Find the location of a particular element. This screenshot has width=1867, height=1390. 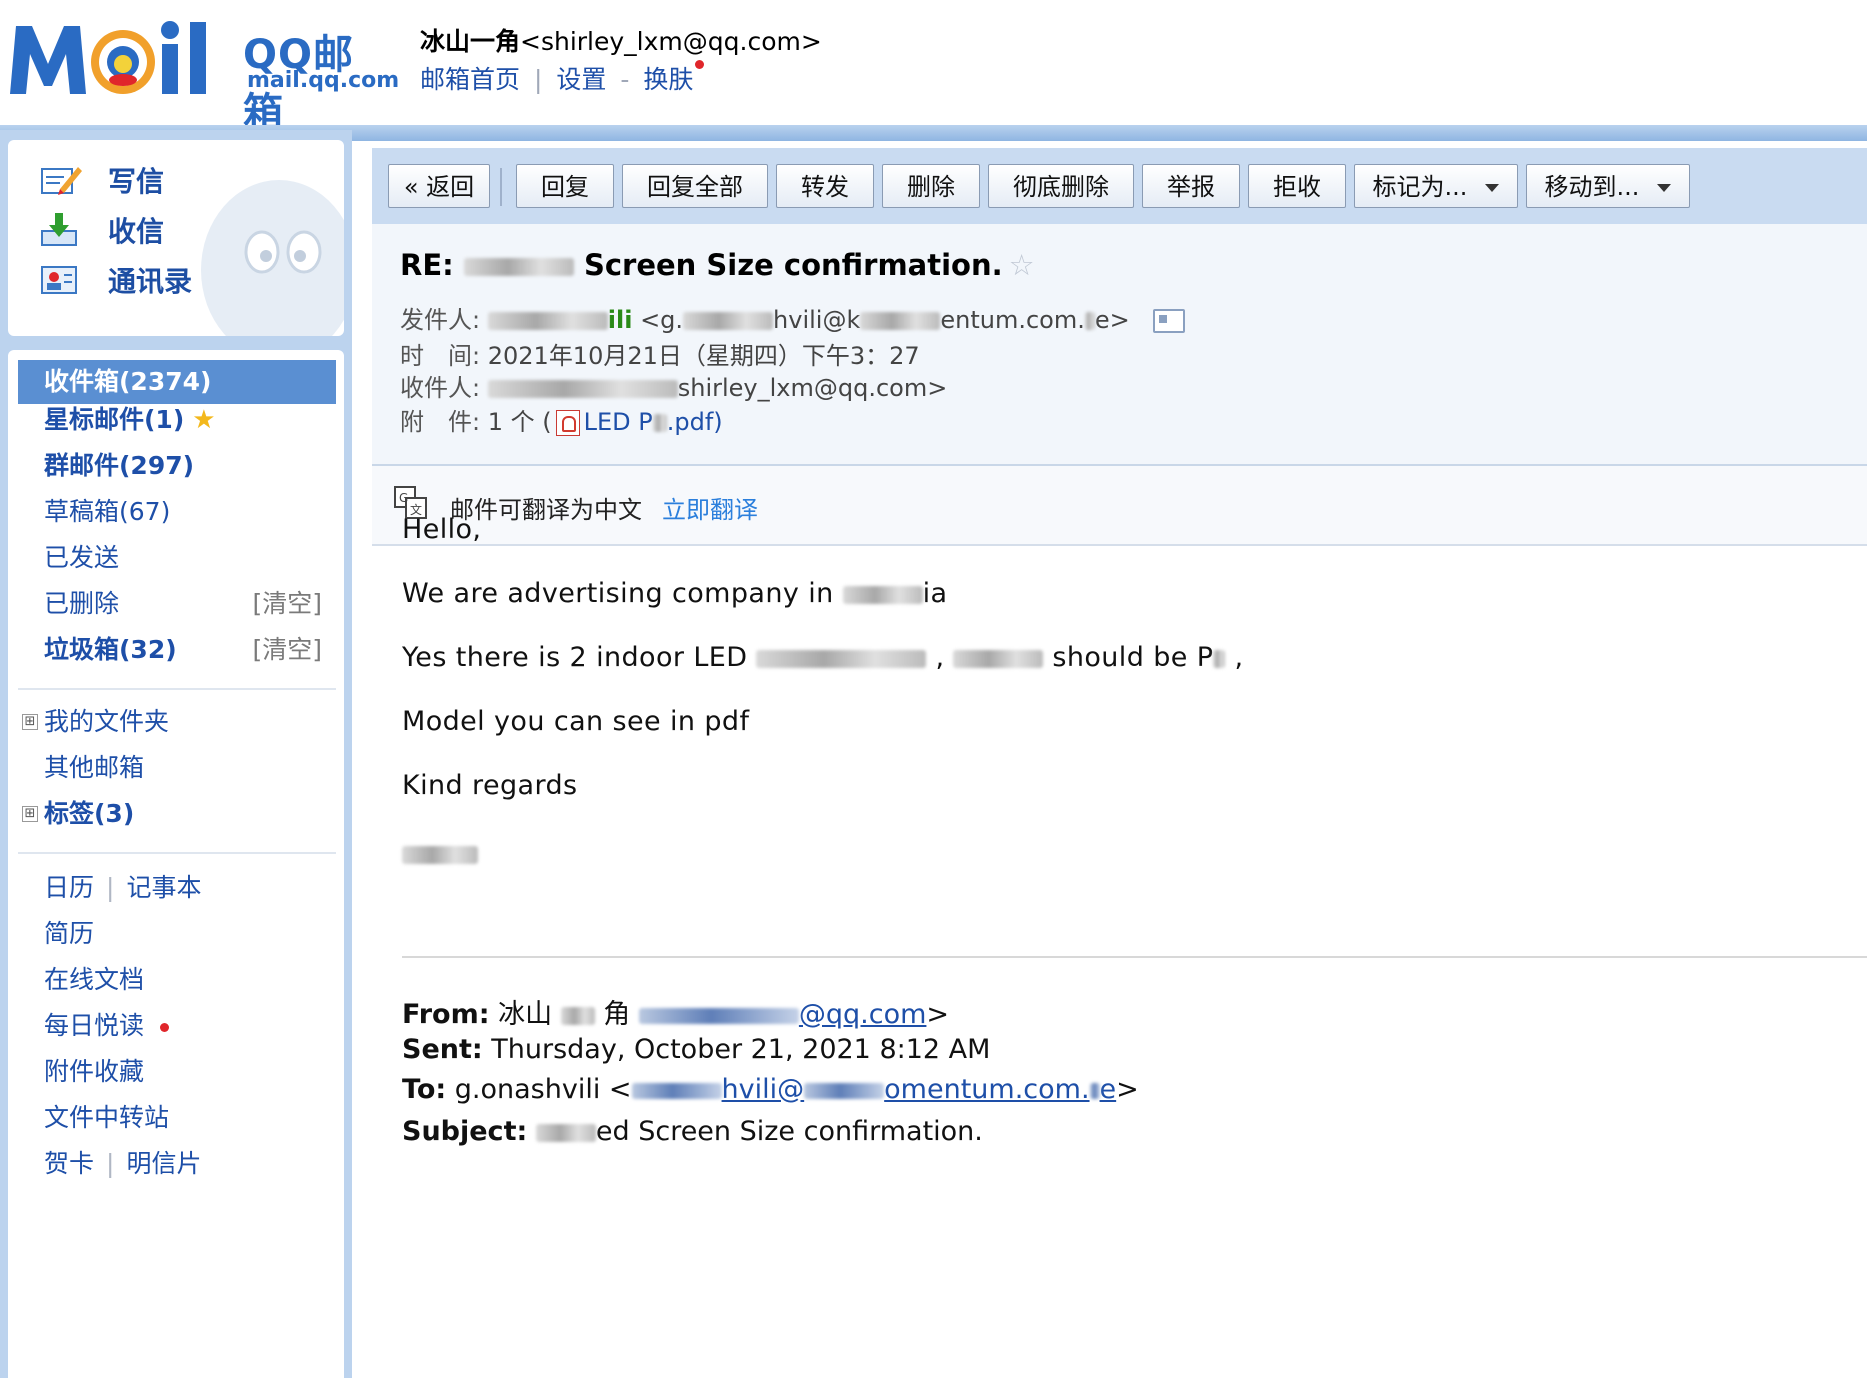

body-line: Kind regards is located at coordinates (490, 785).